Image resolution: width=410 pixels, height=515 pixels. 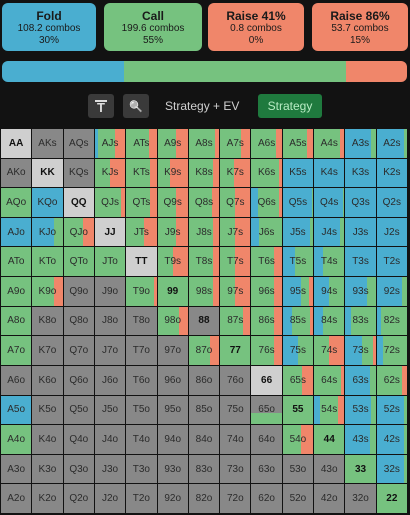 I want to click on hand-cell: 76s, so click(x=266, y=350).